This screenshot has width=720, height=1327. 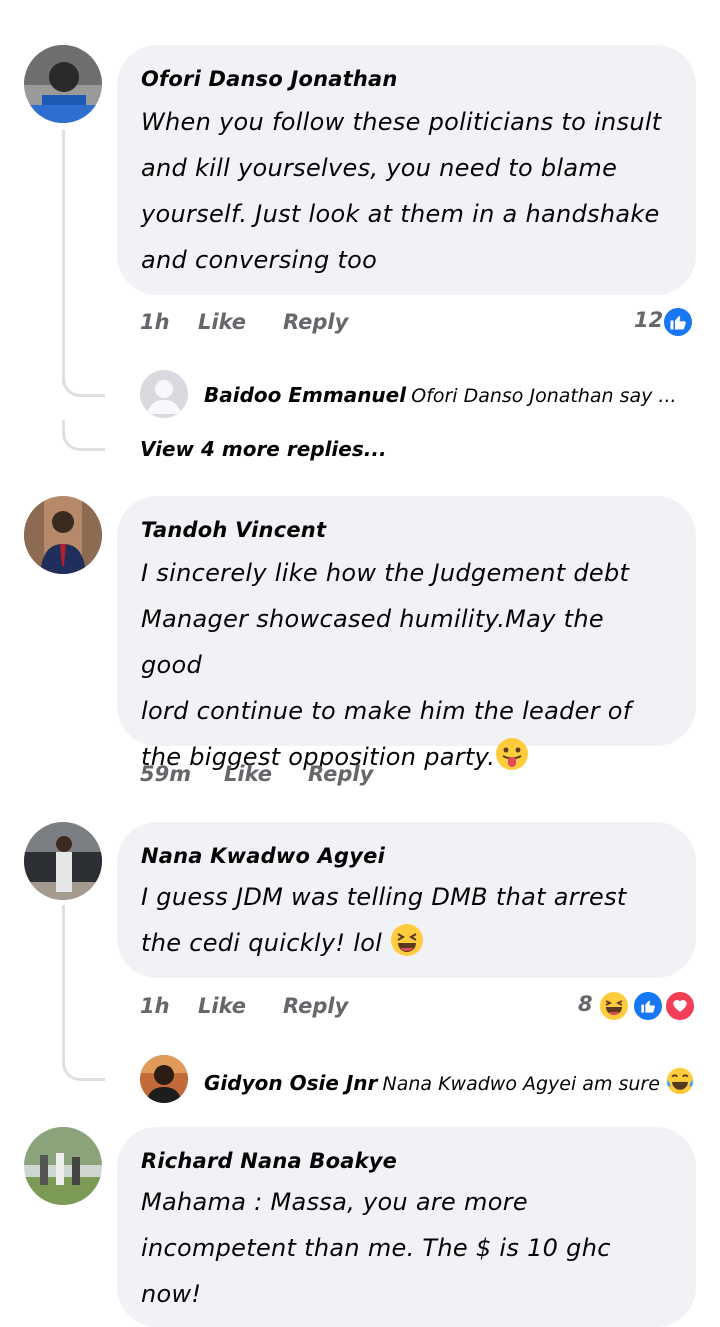 I want to click on tears-of-joy-emoji, so click(x=680, y=1081).